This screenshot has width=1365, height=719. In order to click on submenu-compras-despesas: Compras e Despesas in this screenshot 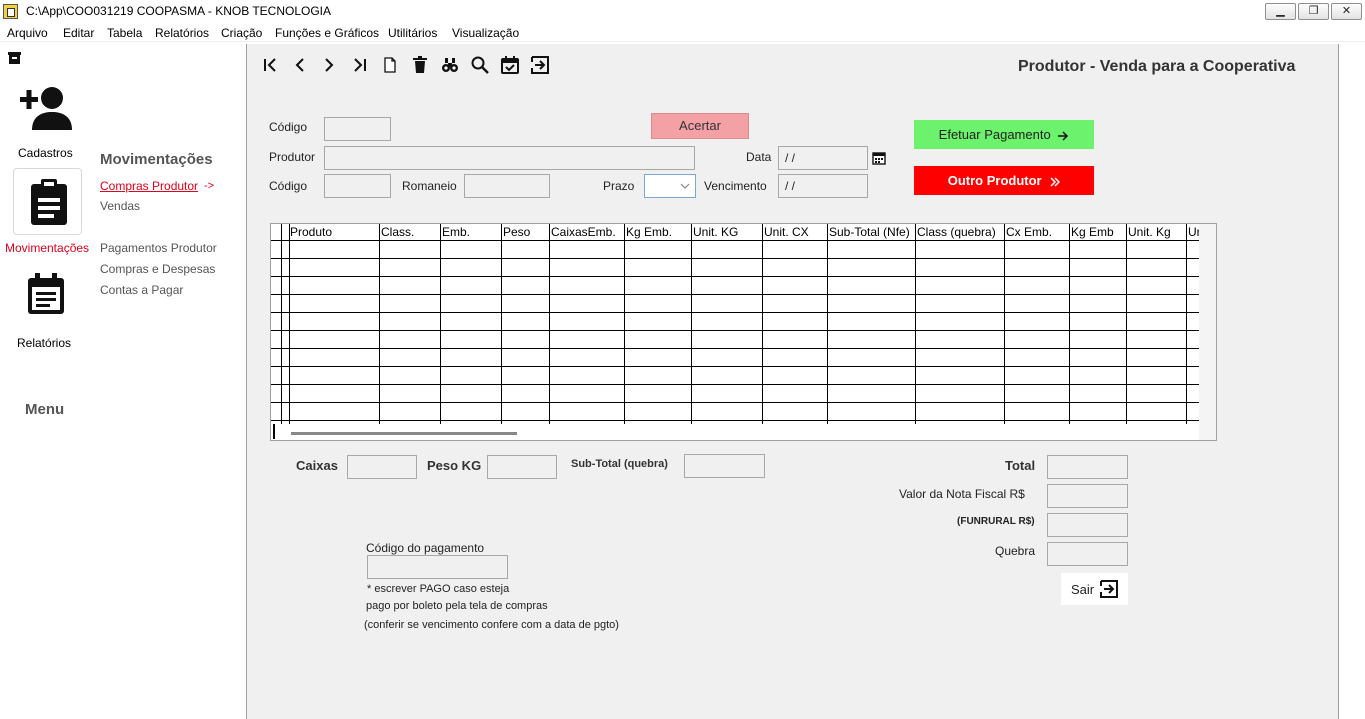, I will do `click(157, 269)`.